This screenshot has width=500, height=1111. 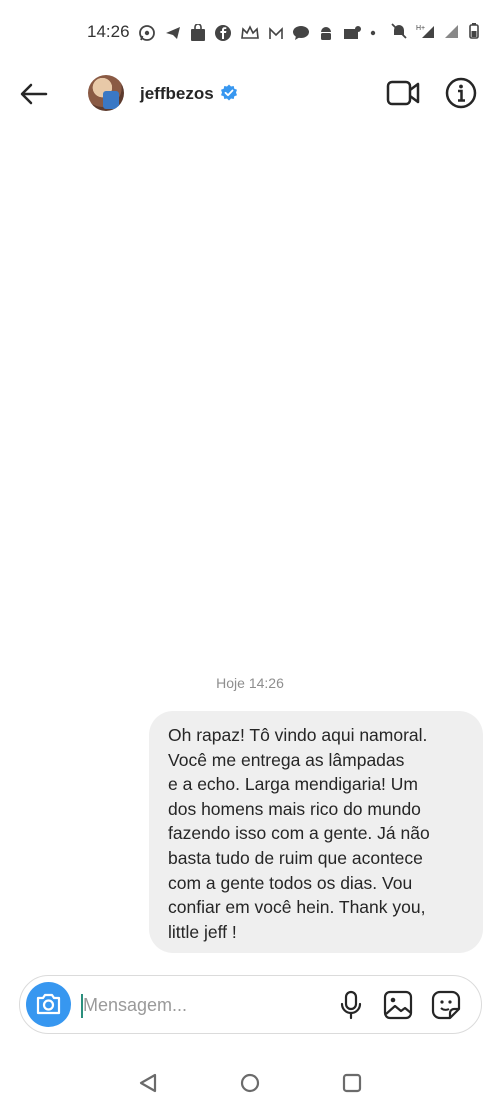 I want to click on hd-signal-icon: H+, so click(x=425, y=31).